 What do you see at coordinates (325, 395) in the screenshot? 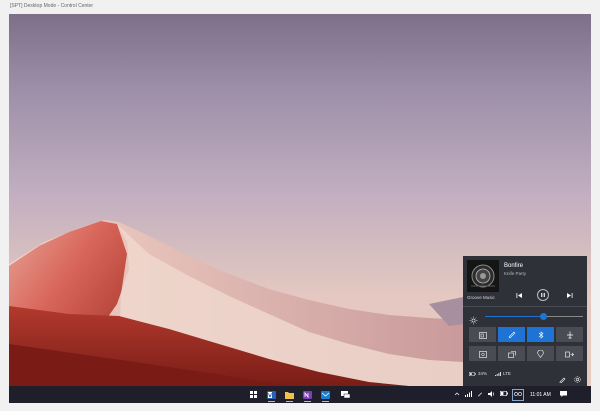
I see `mail-icon` at bounding box center [325, 395].